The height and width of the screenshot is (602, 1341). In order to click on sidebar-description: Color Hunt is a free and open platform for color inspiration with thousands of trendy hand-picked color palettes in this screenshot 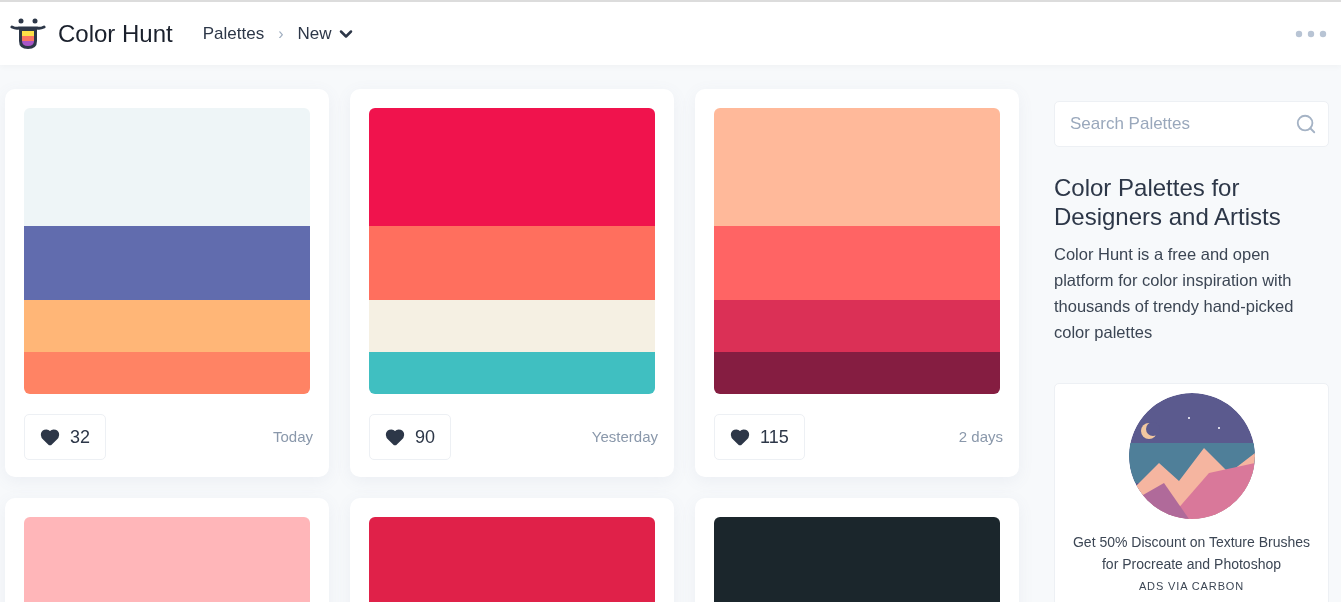, I will do `click(1174, 293)`.